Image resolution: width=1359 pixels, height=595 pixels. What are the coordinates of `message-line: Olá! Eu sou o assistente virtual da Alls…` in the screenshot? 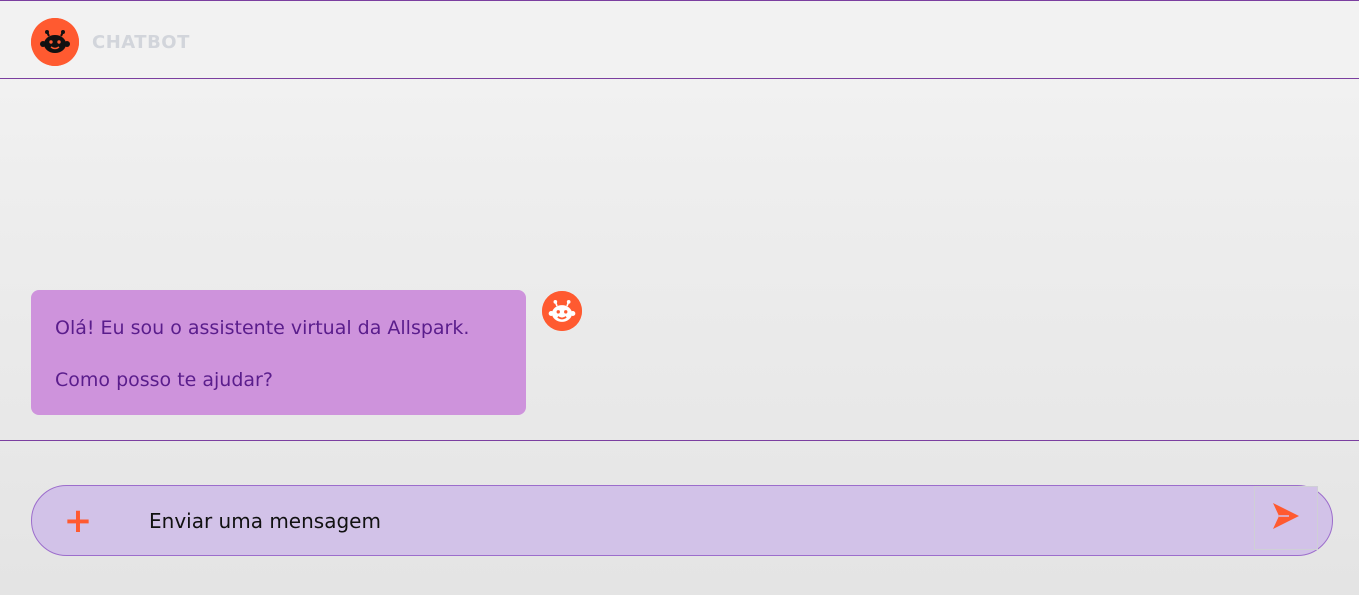 It's located at (262, 328).